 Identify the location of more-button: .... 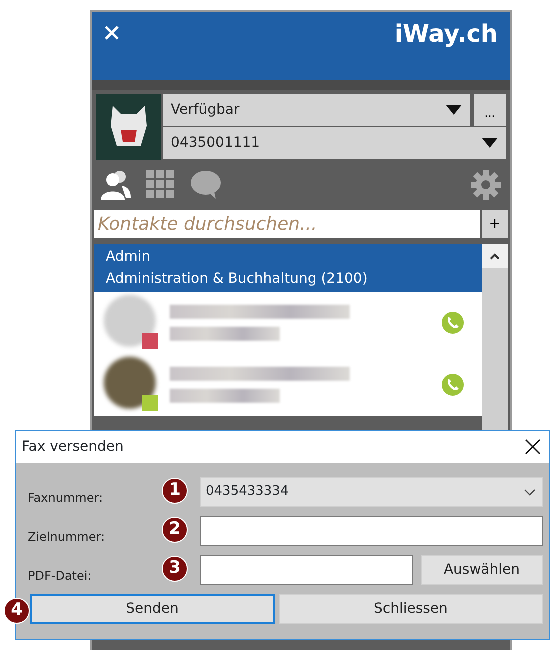
(490, 110).